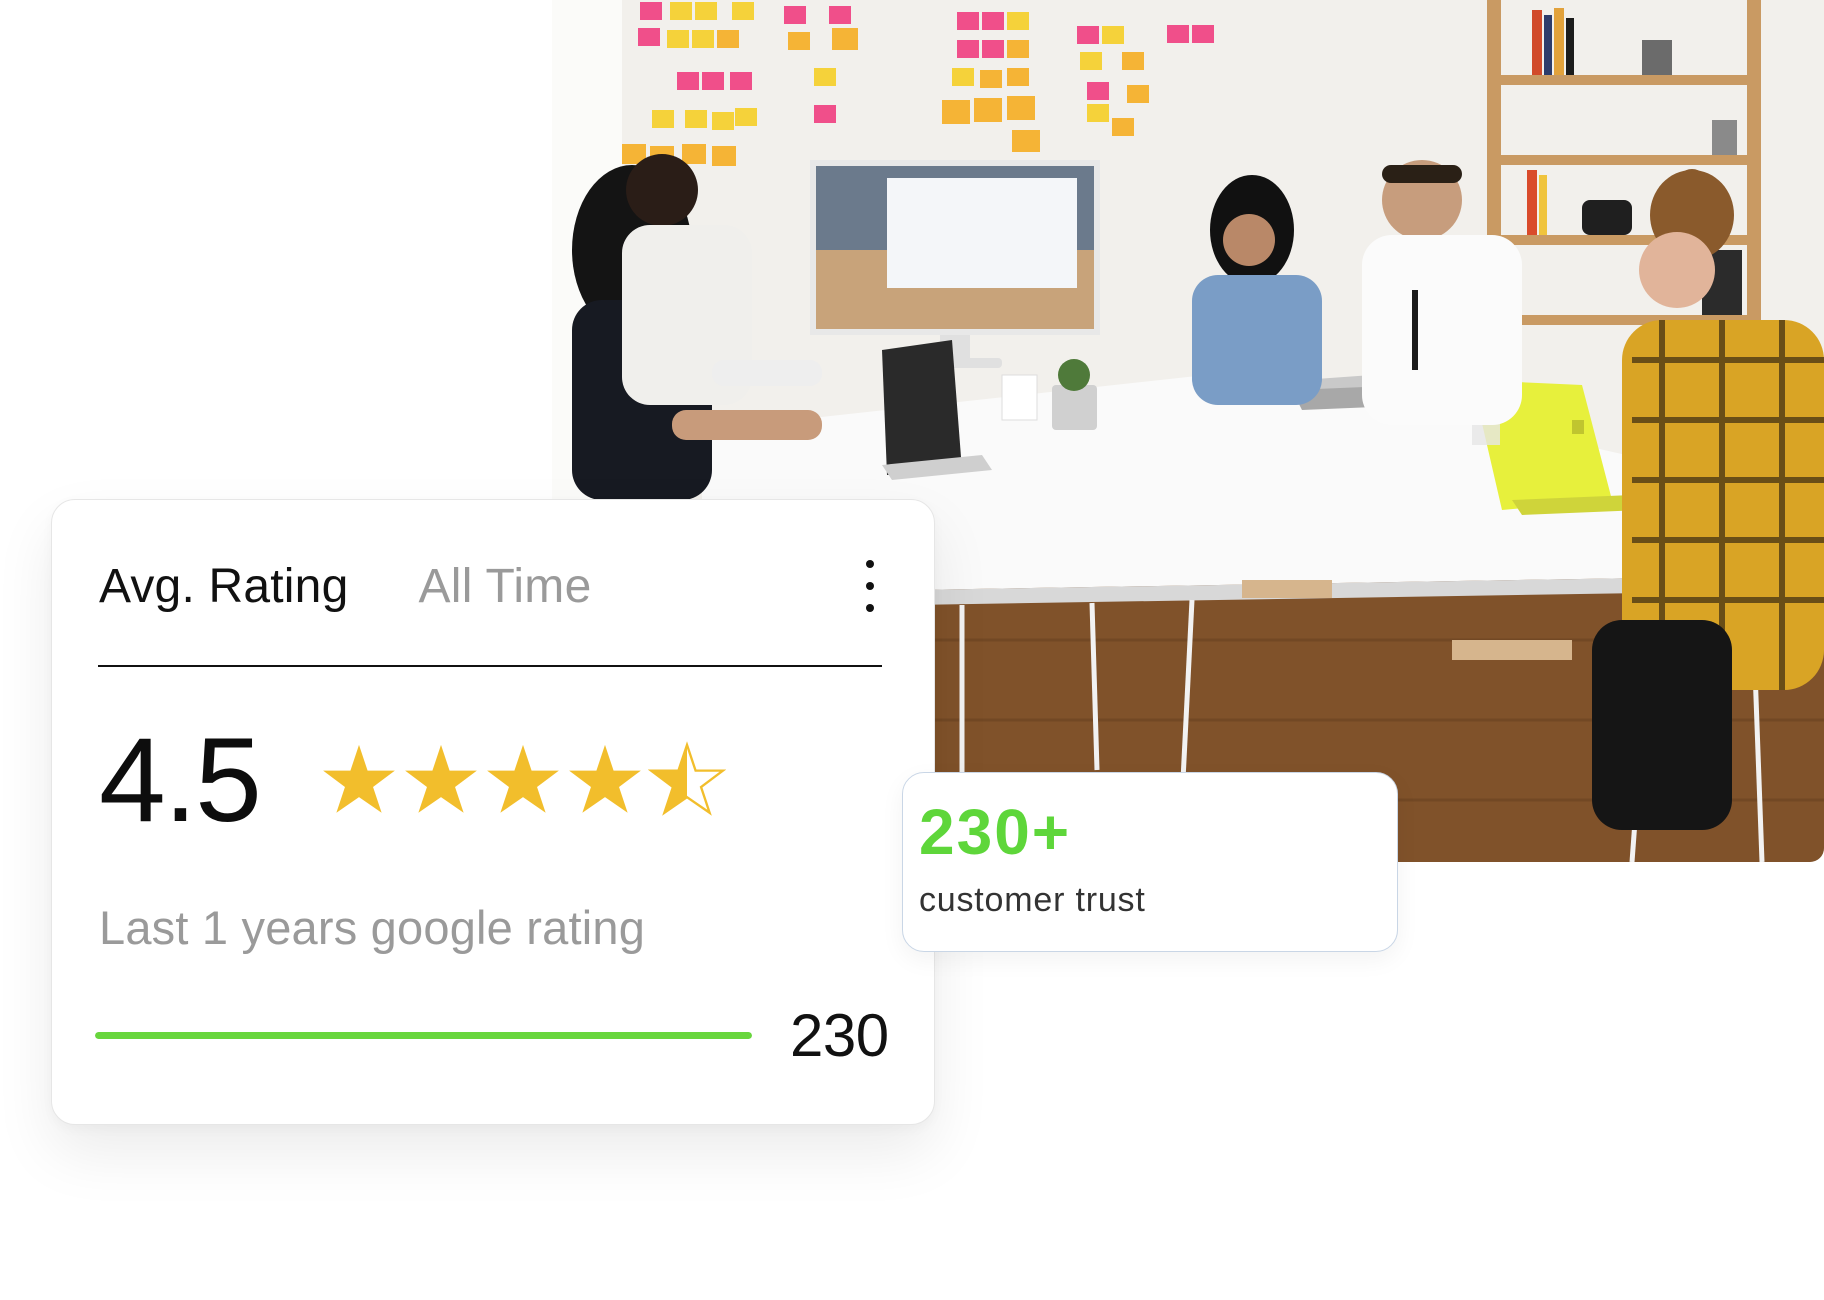 The height and width of the screenshot is (1300, 1824). Describe the element at coordinates (180, 780) in the screenshot. I see `rating-value: 4.5` at that location.